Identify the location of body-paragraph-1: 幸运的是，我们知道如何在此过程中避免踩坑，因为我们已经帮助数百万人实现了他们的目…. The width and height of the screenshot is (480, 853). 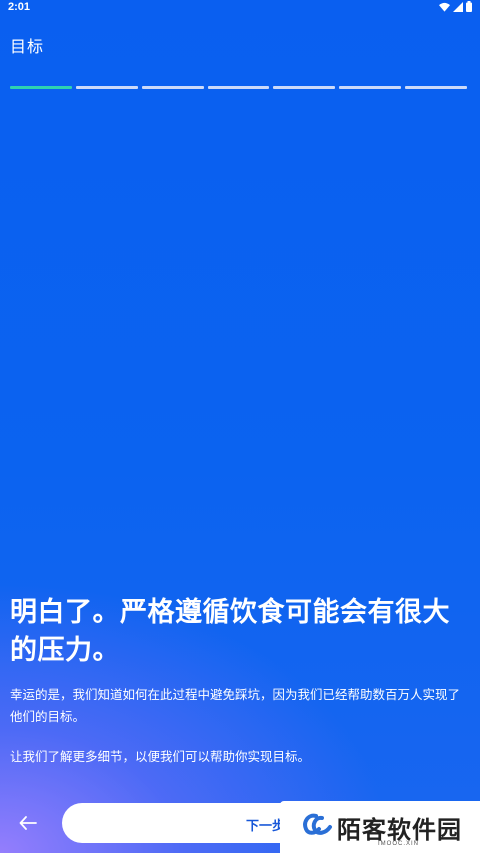
(235, 705).